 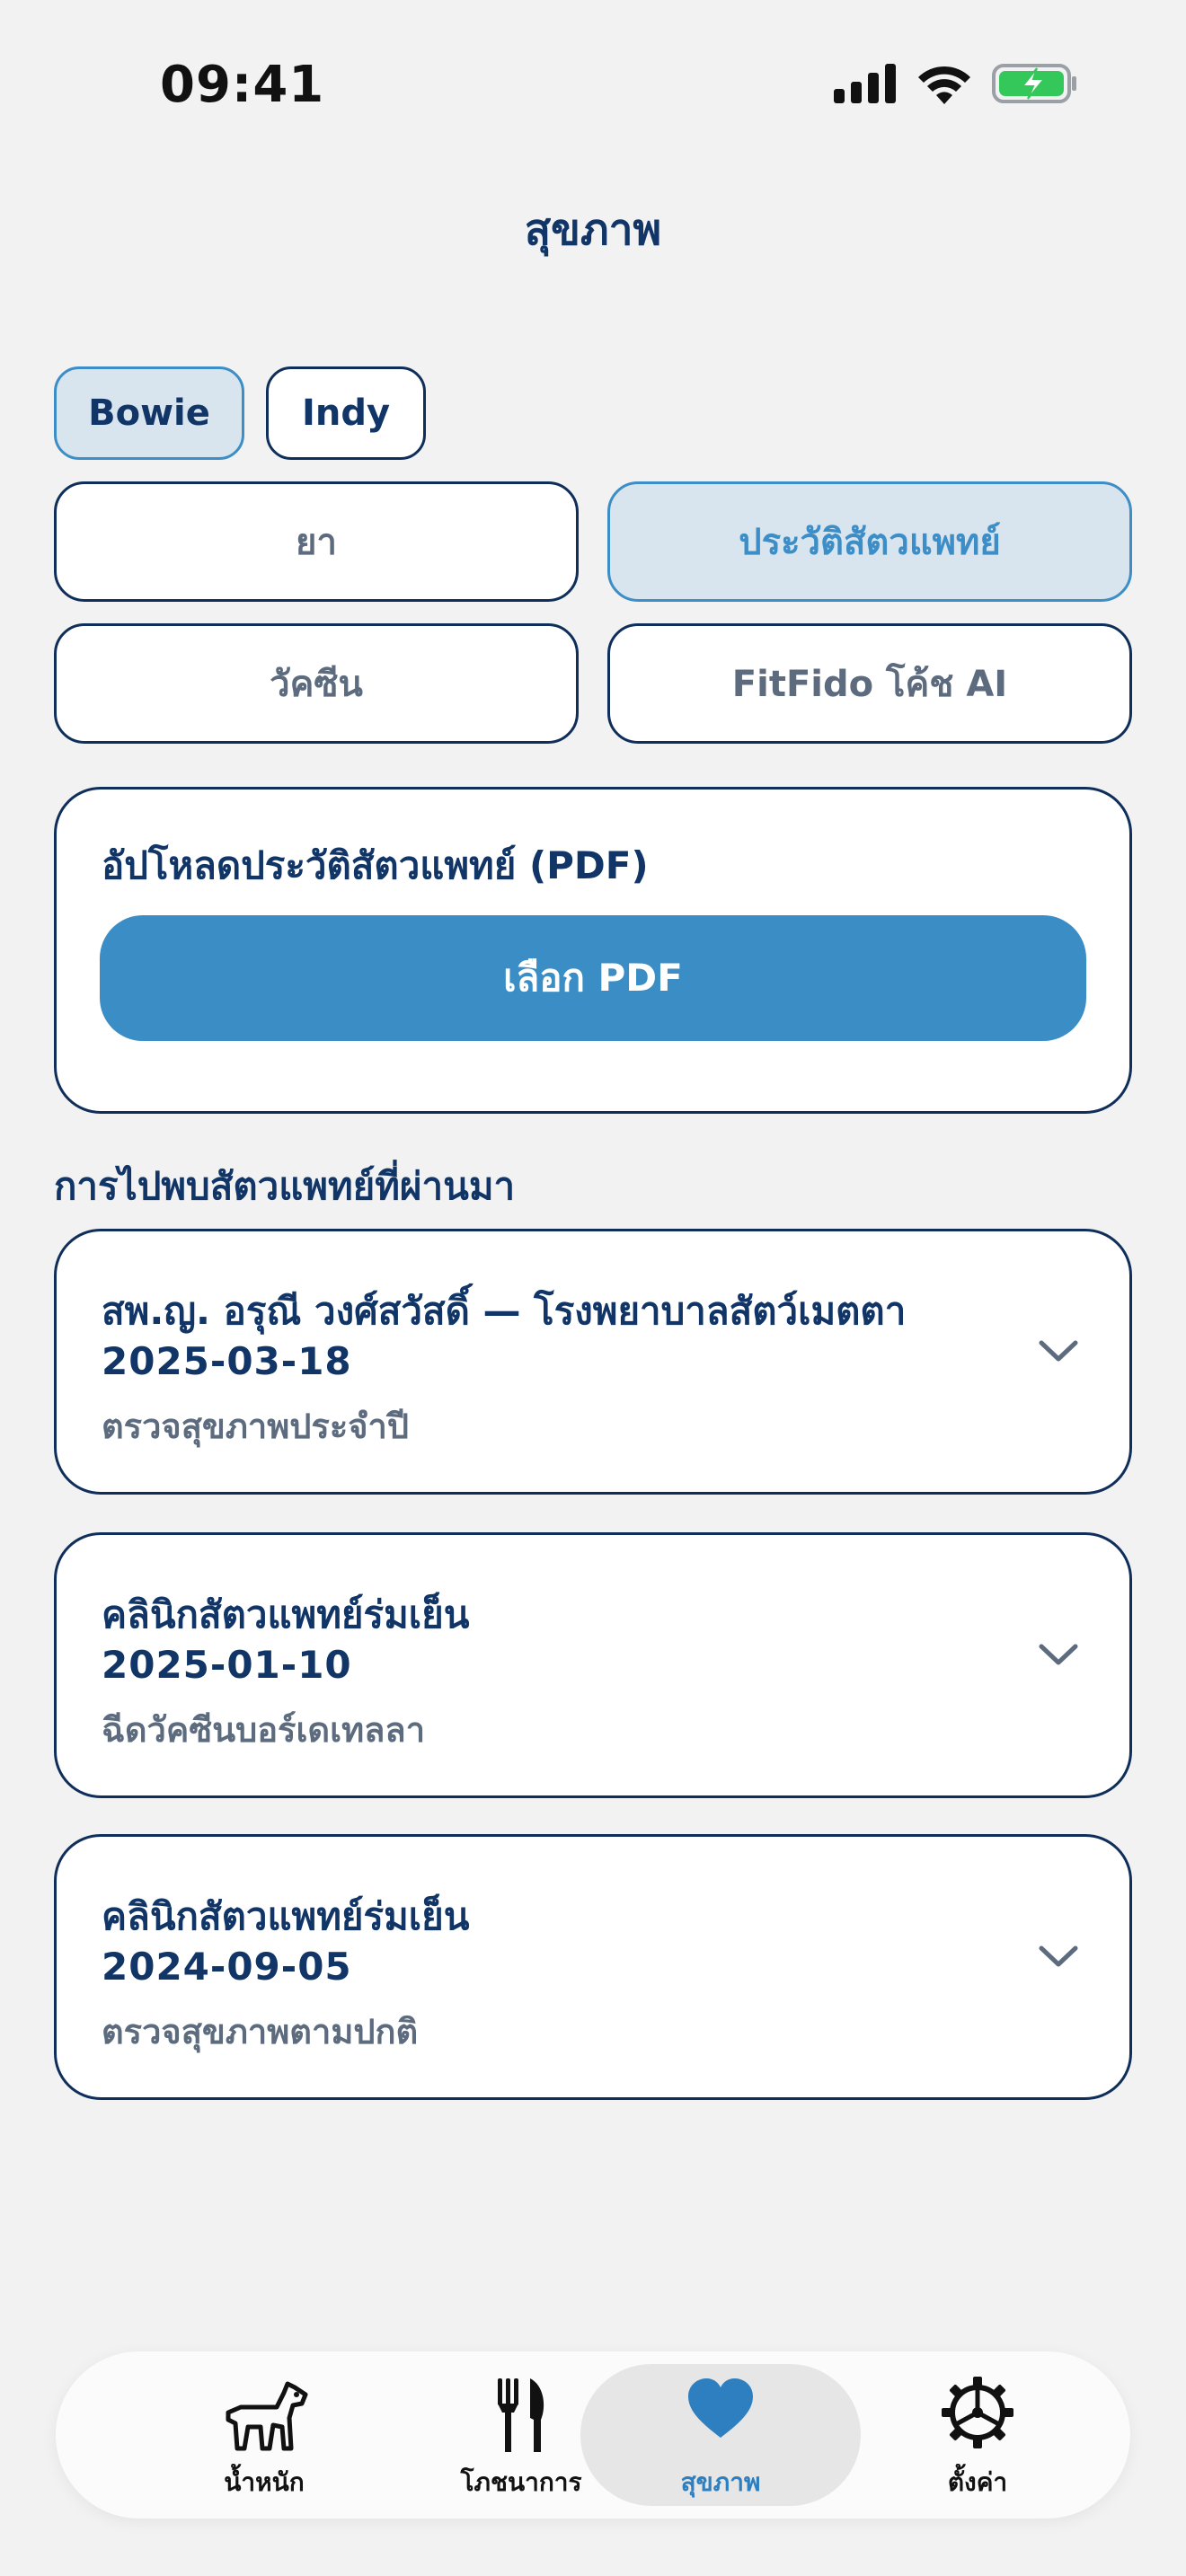 What do you see at coordinates (346, 413) in the screenshot?
I see `pet-chip-indy: Indy` at bounding box center [346, 413].